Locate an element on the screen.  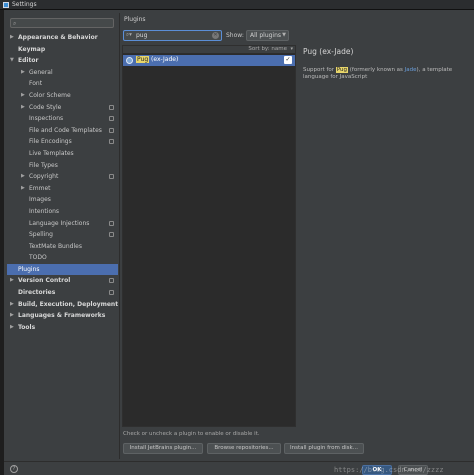
sidebar-item-label: Code Style is located at coordinates (45, 107).